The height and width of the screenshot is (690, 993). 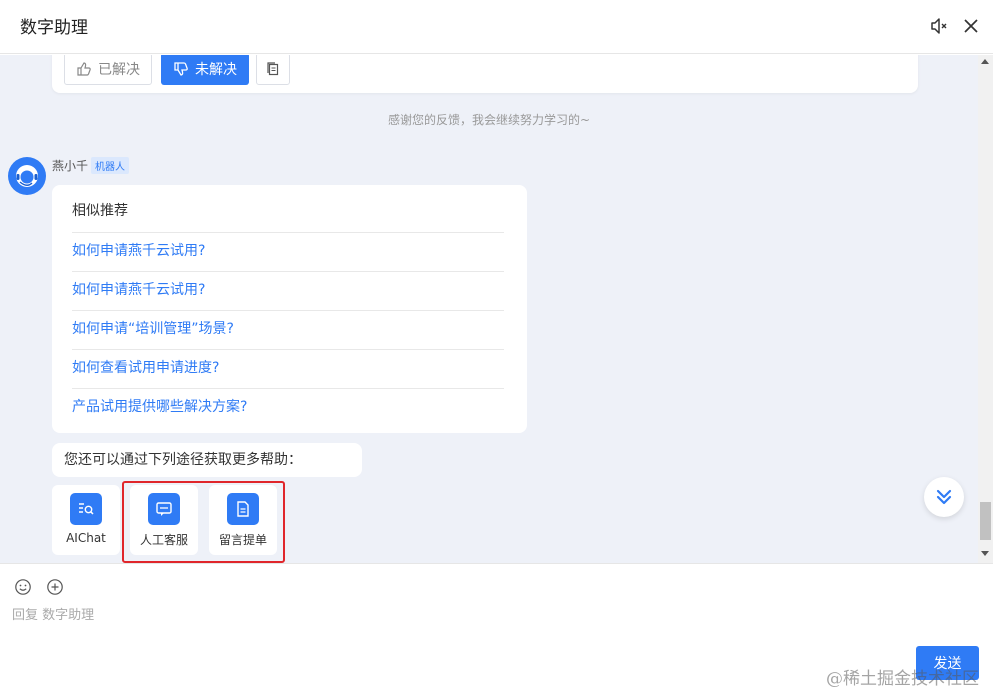 I want to click on recommend-link: 如何申请“培训管理”场景?, so click(x=288, y=329).